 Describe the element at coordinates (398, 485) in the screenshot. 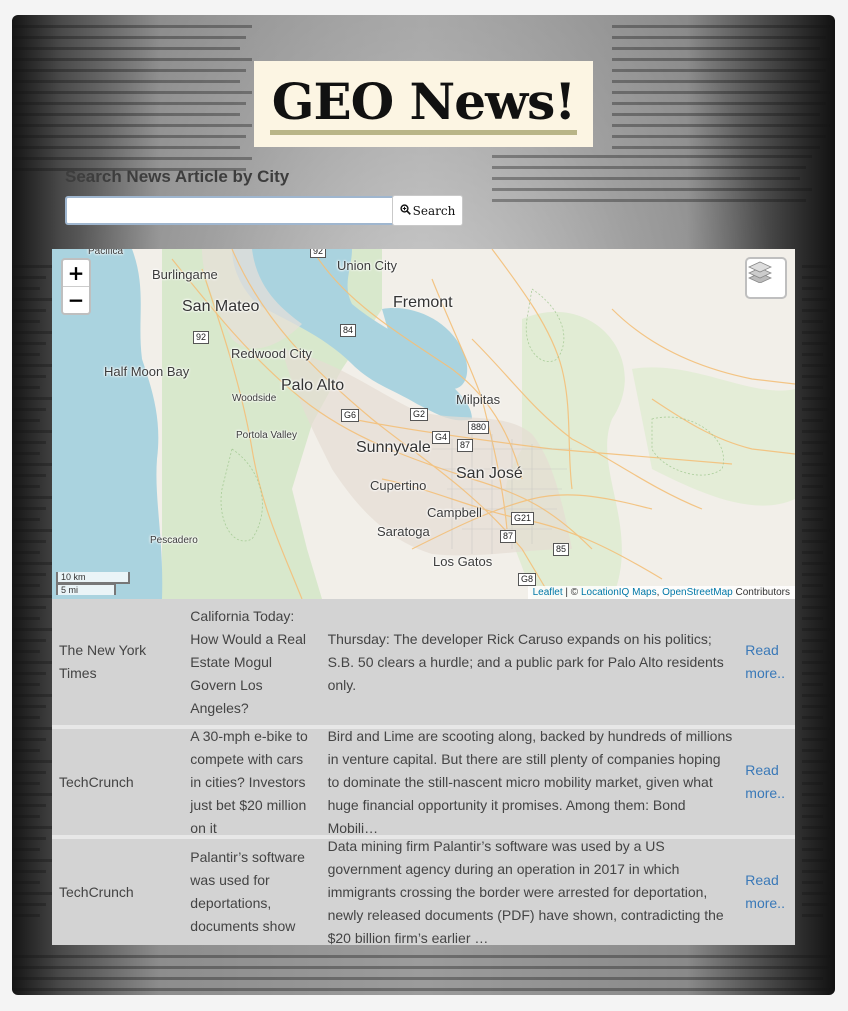

I see `map-label-cupertino: Cupertino` at that location.